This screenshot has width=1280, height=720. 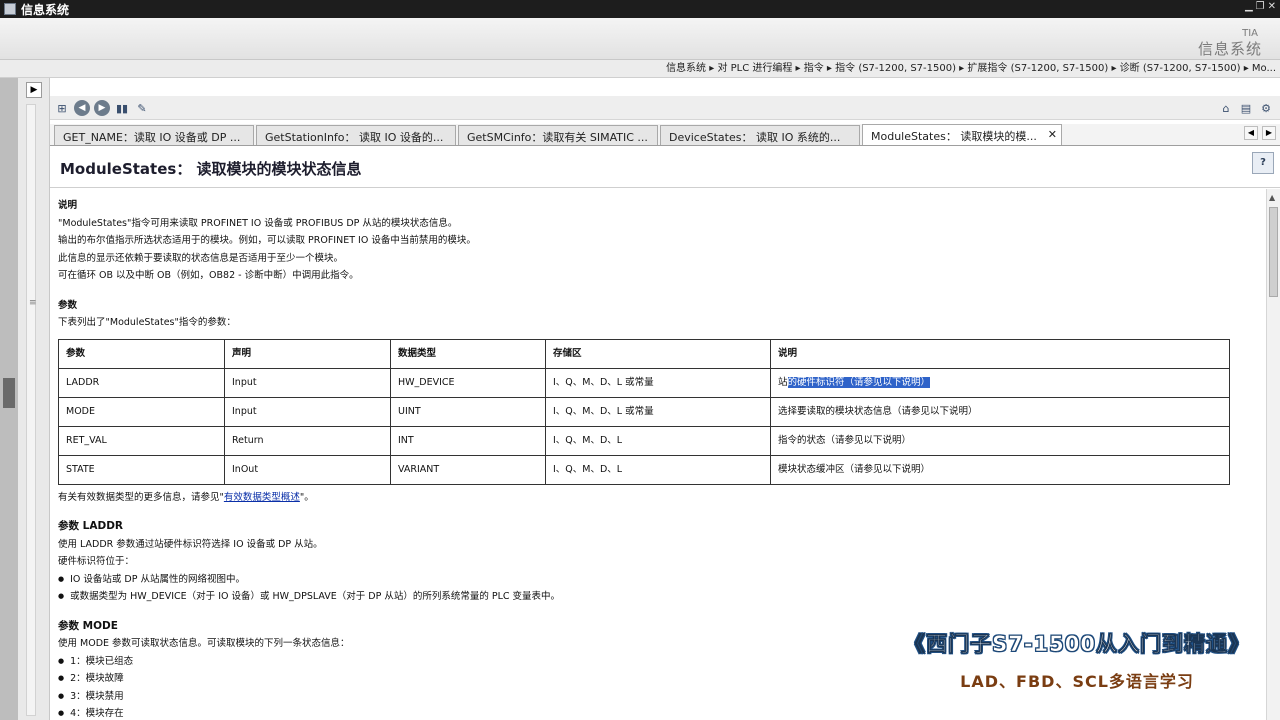 What do you see at coordinates (468, 469) in the screenshot?
I see `table-cell: VARIANT` at bounding box center [468, 469].